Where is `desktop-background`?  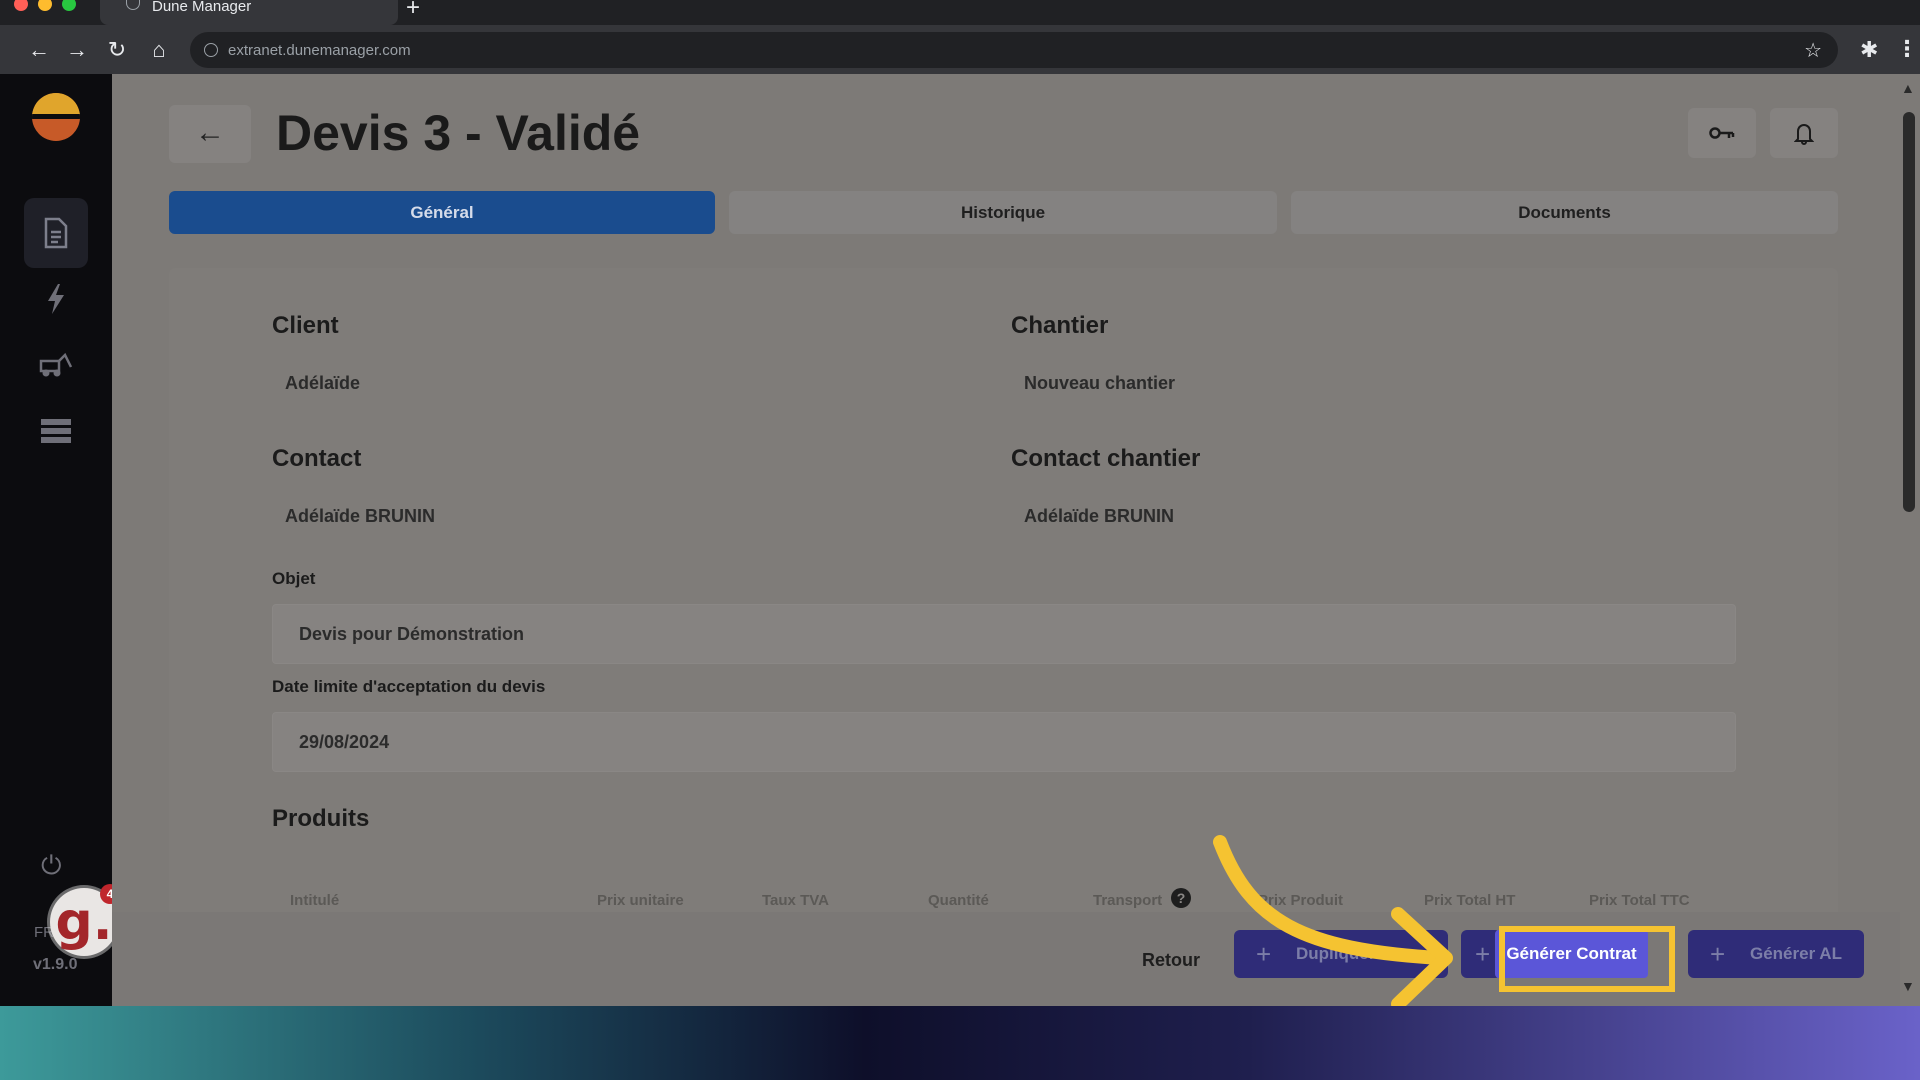
desktop-background is located at coordinates (960, 1043).